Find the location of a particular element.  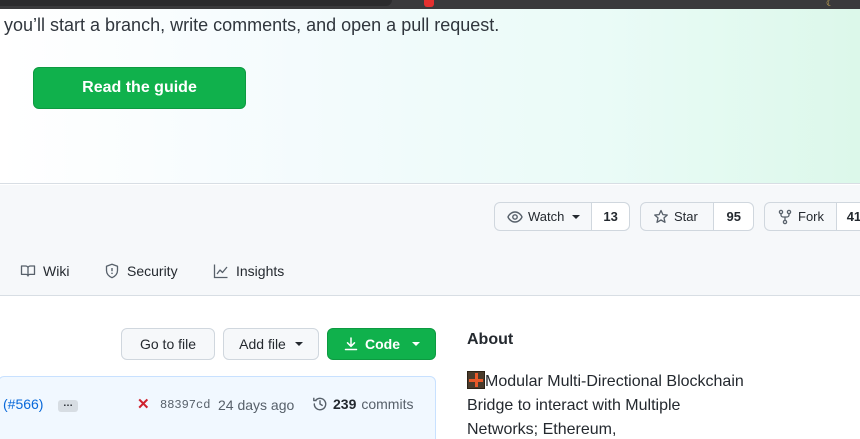

add-file-button: Add file is located at coordinates (271, 344).